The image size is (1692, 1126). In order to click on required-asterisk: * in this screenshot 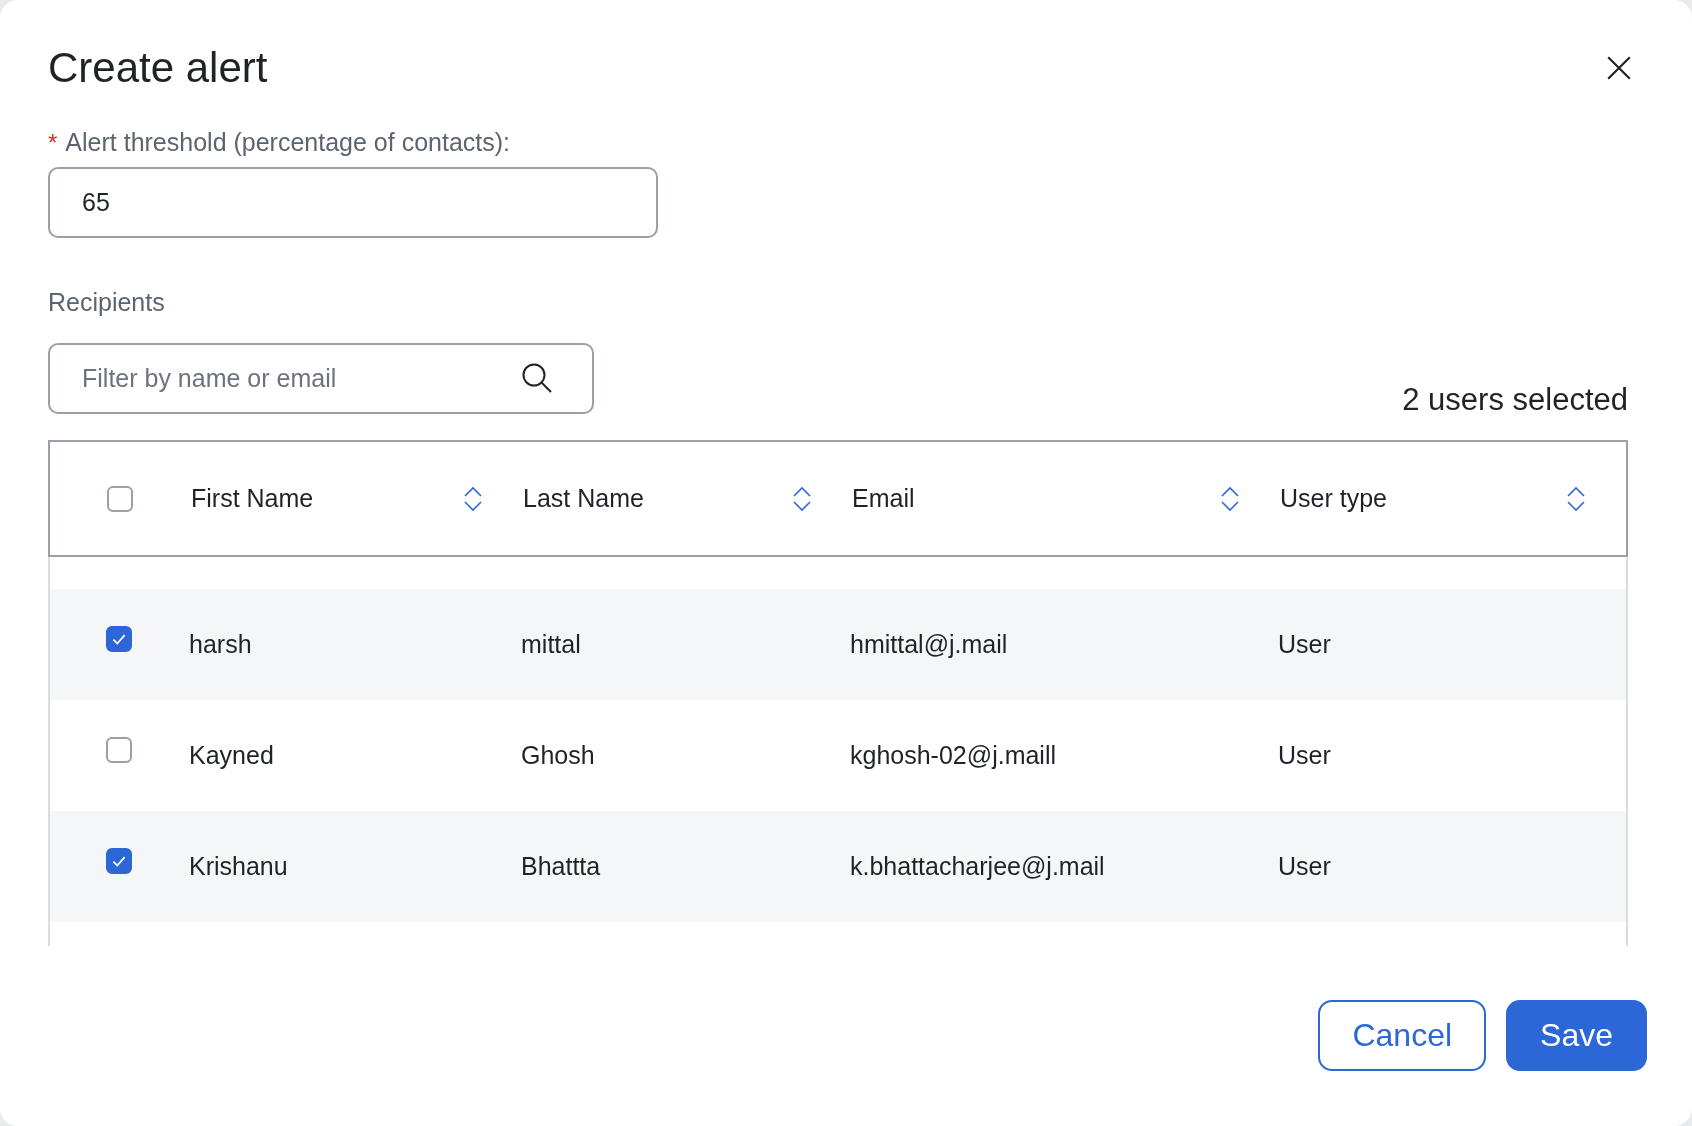, I will do `click(53, 143)`.